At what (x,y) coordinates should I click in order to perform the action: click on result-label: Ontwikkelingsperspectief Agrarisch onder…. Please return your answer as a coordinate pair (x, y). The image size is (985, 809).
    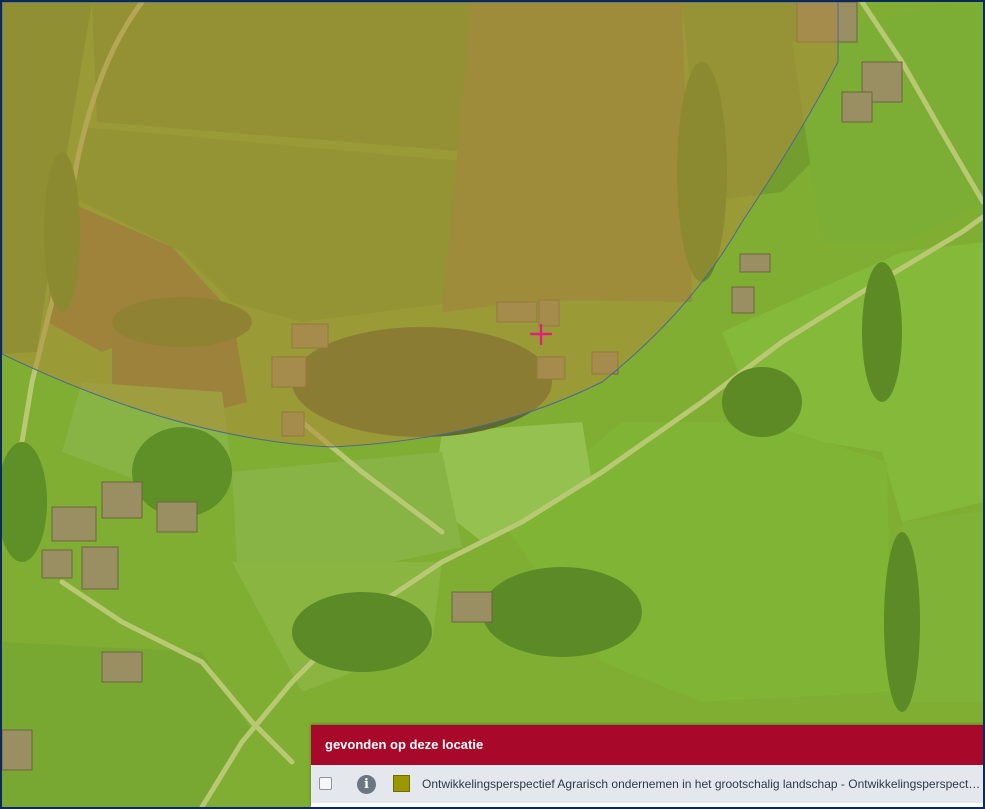
    Looking at the image, I should click on (701, 784).